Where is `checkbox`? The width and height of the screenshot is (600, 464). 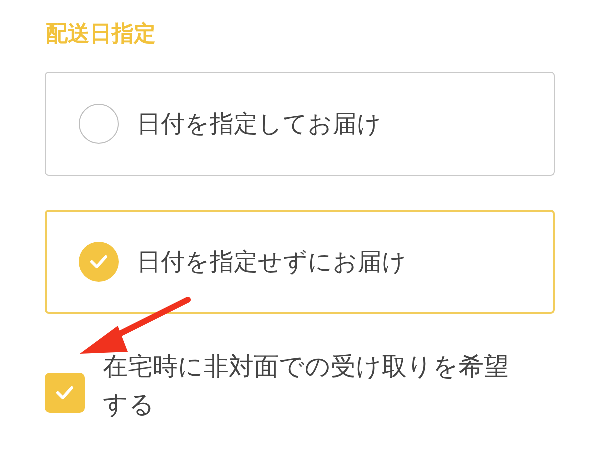
checkbox is located at coordinates (65, 393).